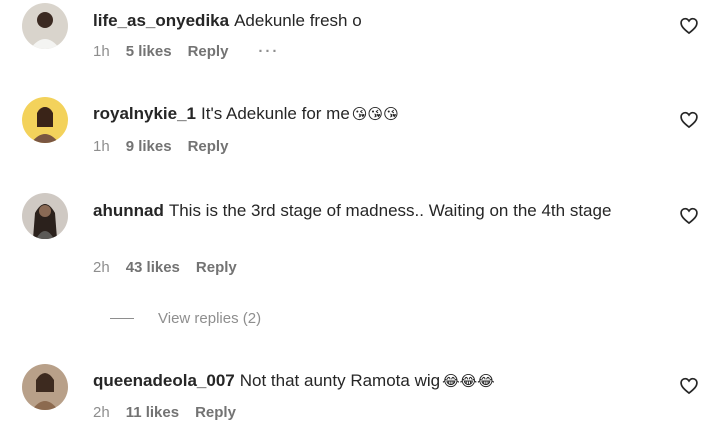 The image size is (720, 424). Describe the element at coordinates (149, 51) in the screenshot. I see `likes-count: 5 likes` at that location.